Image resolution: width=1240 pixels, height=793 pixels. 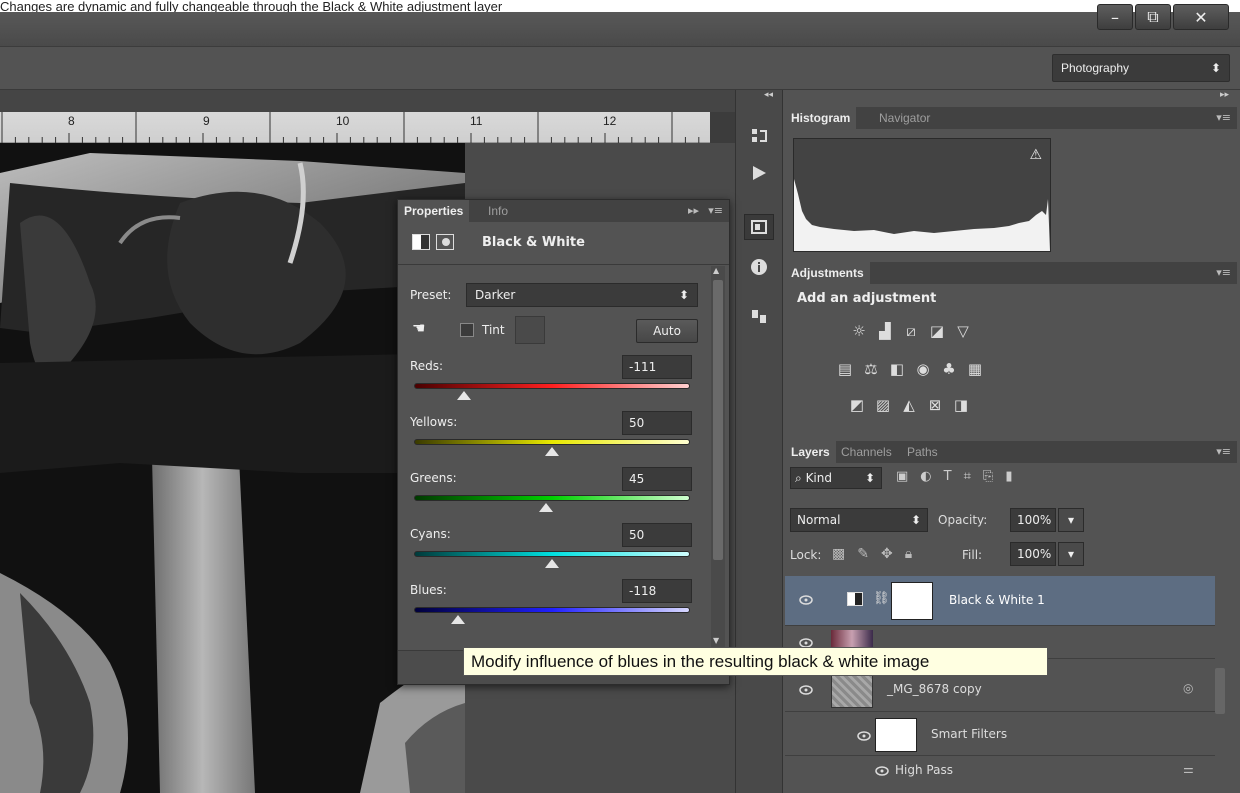 What do you see at coordinates (759, 267) in the screenshot?
I see `info-icon` at bounding box center [759, 267].